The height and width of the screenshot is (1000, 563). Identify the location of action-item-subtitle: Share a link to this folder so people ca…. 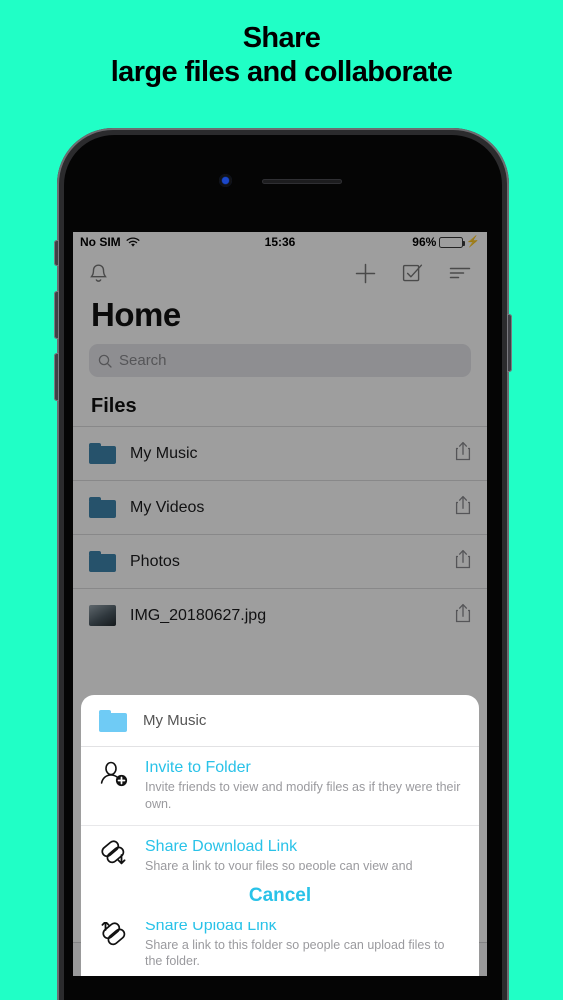
(295, 953).